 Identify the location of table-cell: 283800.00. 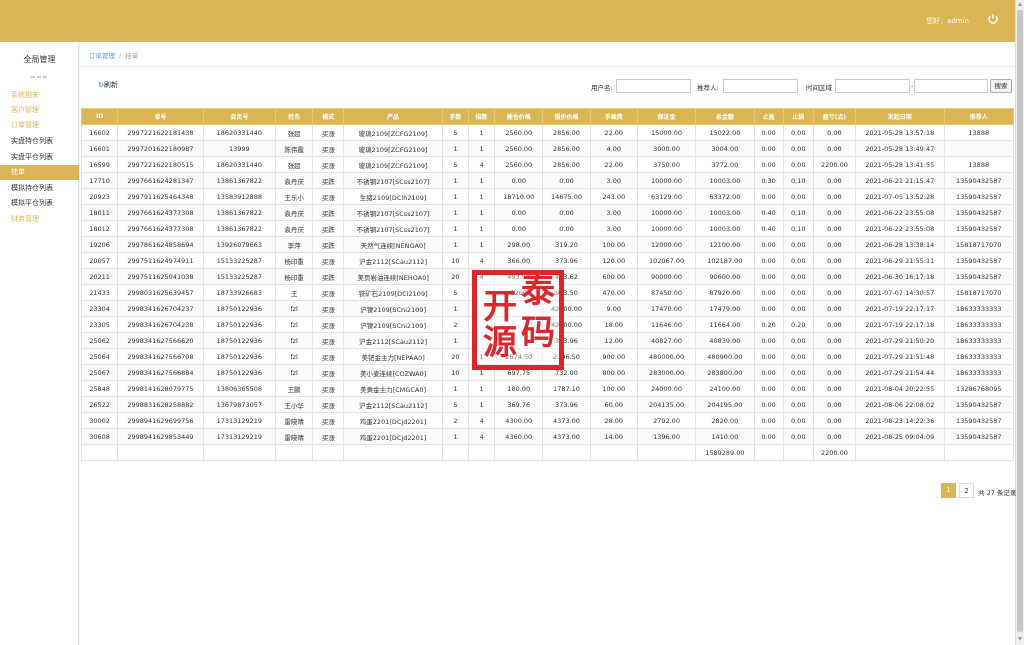
(725, 372).